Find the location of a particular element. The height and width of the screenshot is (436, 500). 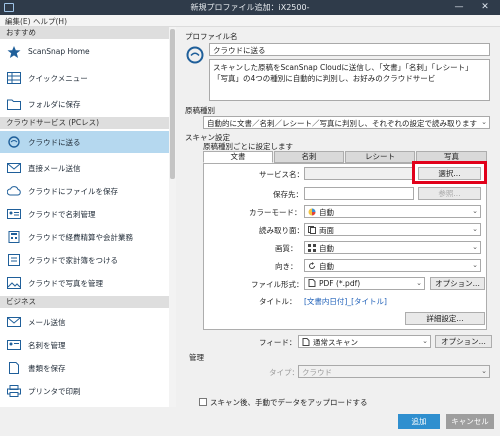

sidebar-item-mail-send: メール送信 is located at coordinates (84, 322).